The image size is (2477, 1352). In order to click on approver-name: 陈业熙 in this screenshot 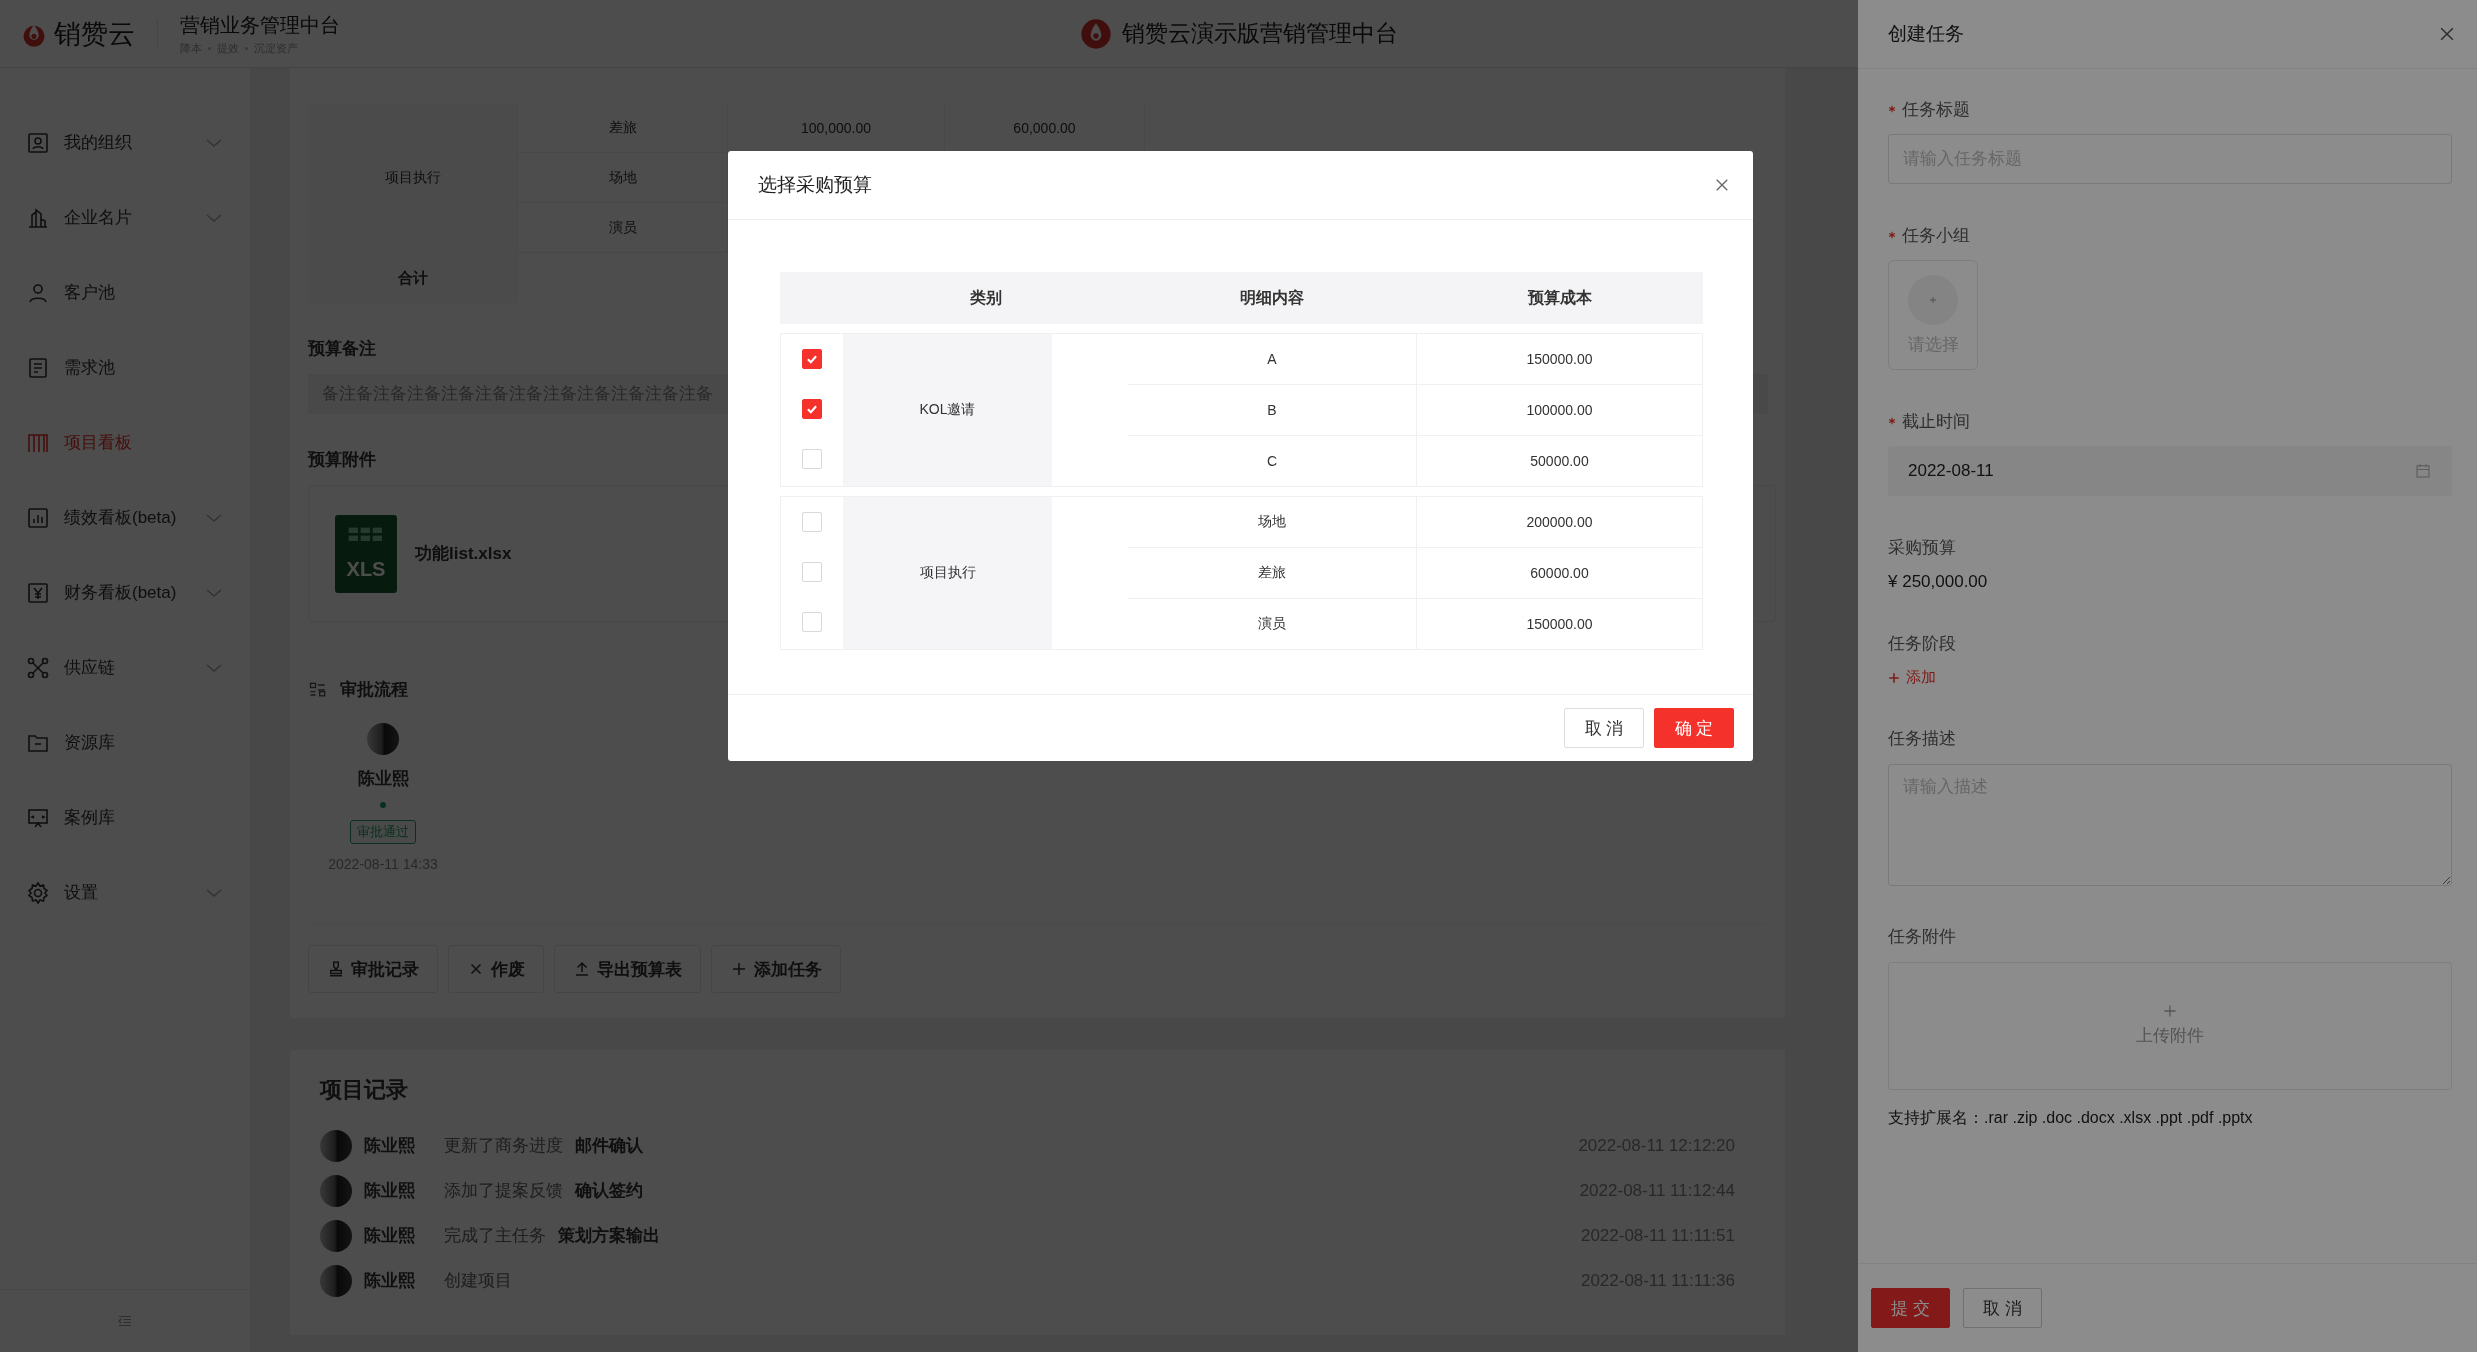, I will do `click(383, 779)`.